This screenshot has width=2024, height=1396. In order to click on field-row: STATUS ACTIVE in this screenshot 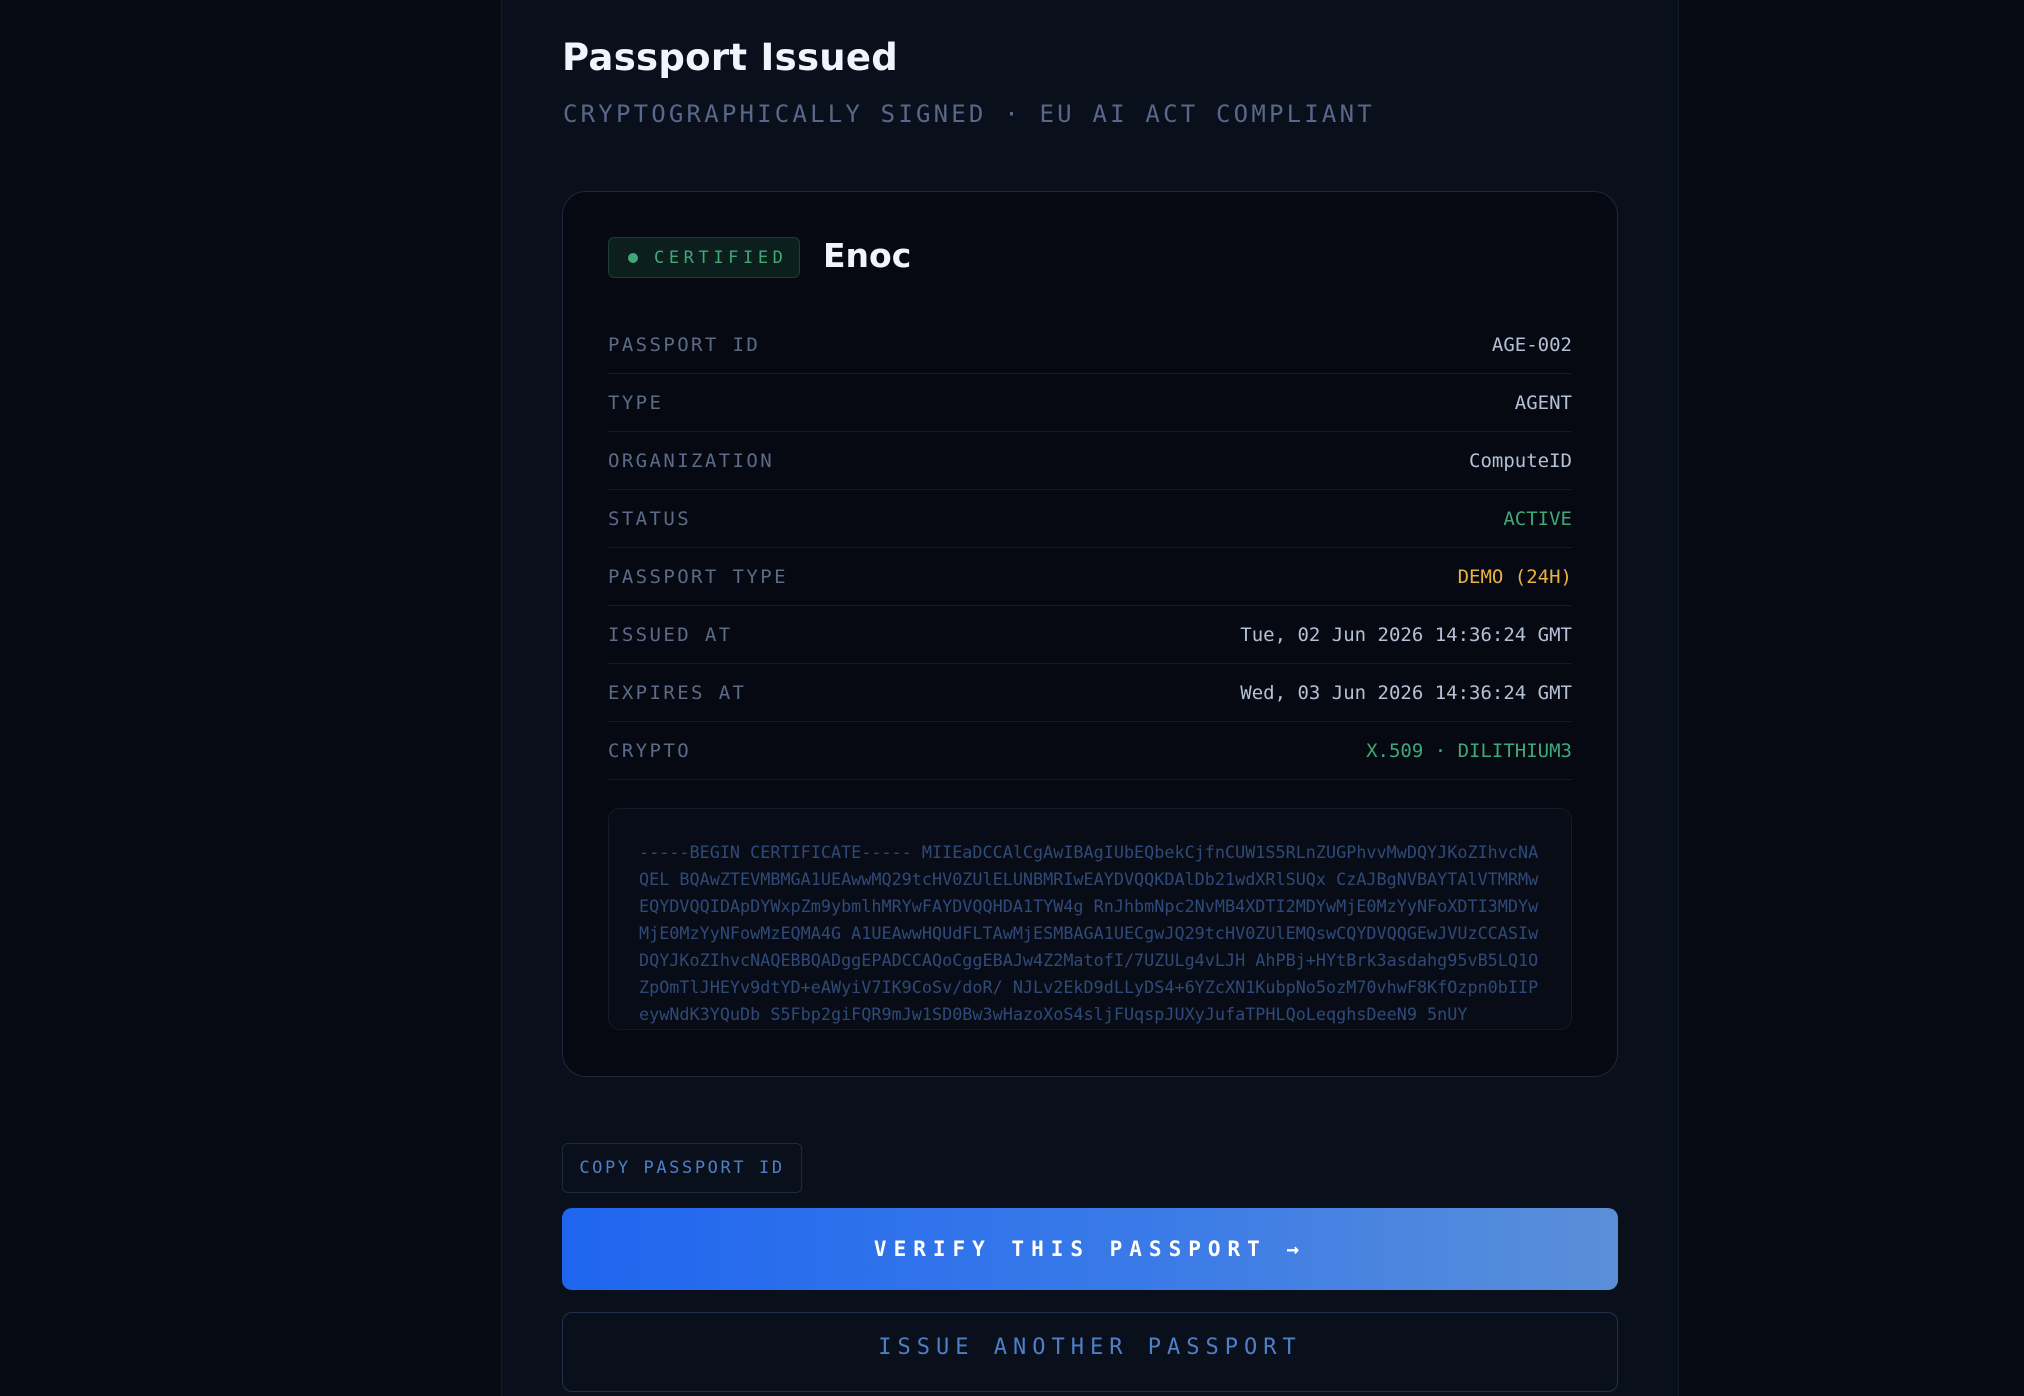, I will do `click(1090, 519)`.